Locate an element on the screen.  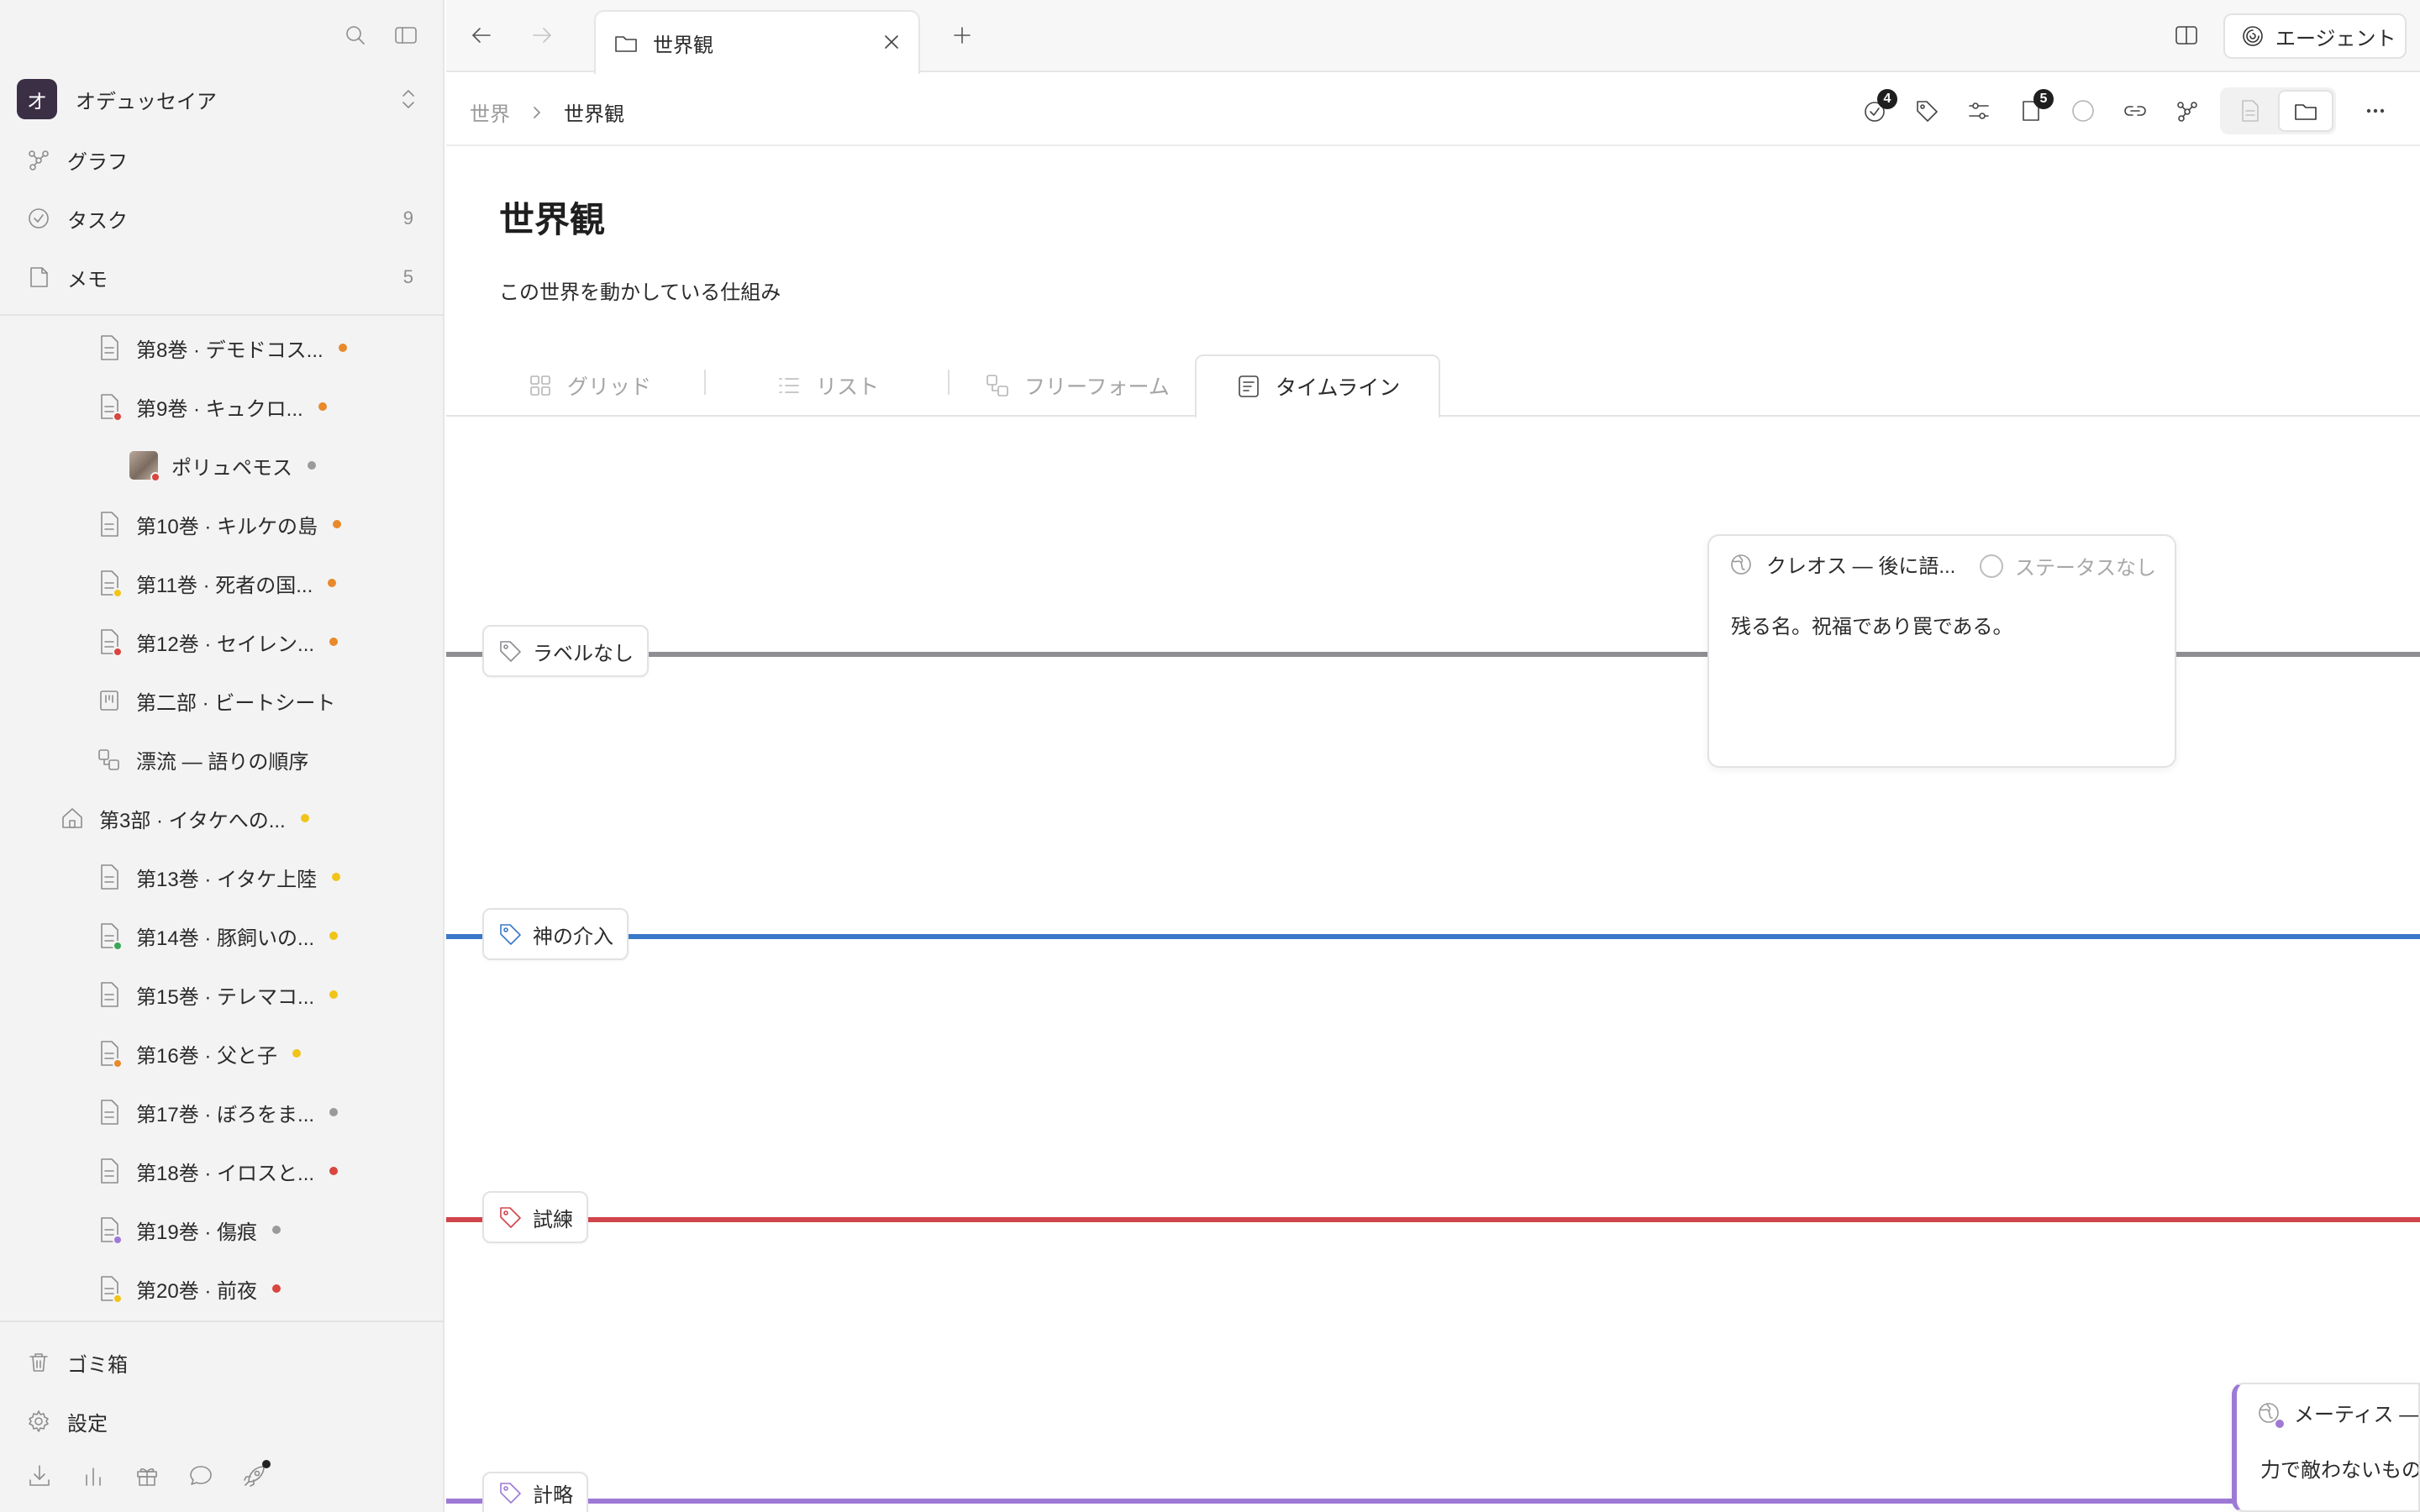
sidebar-item-label: ゴミ箱 is located at coordinates (97, 1365).